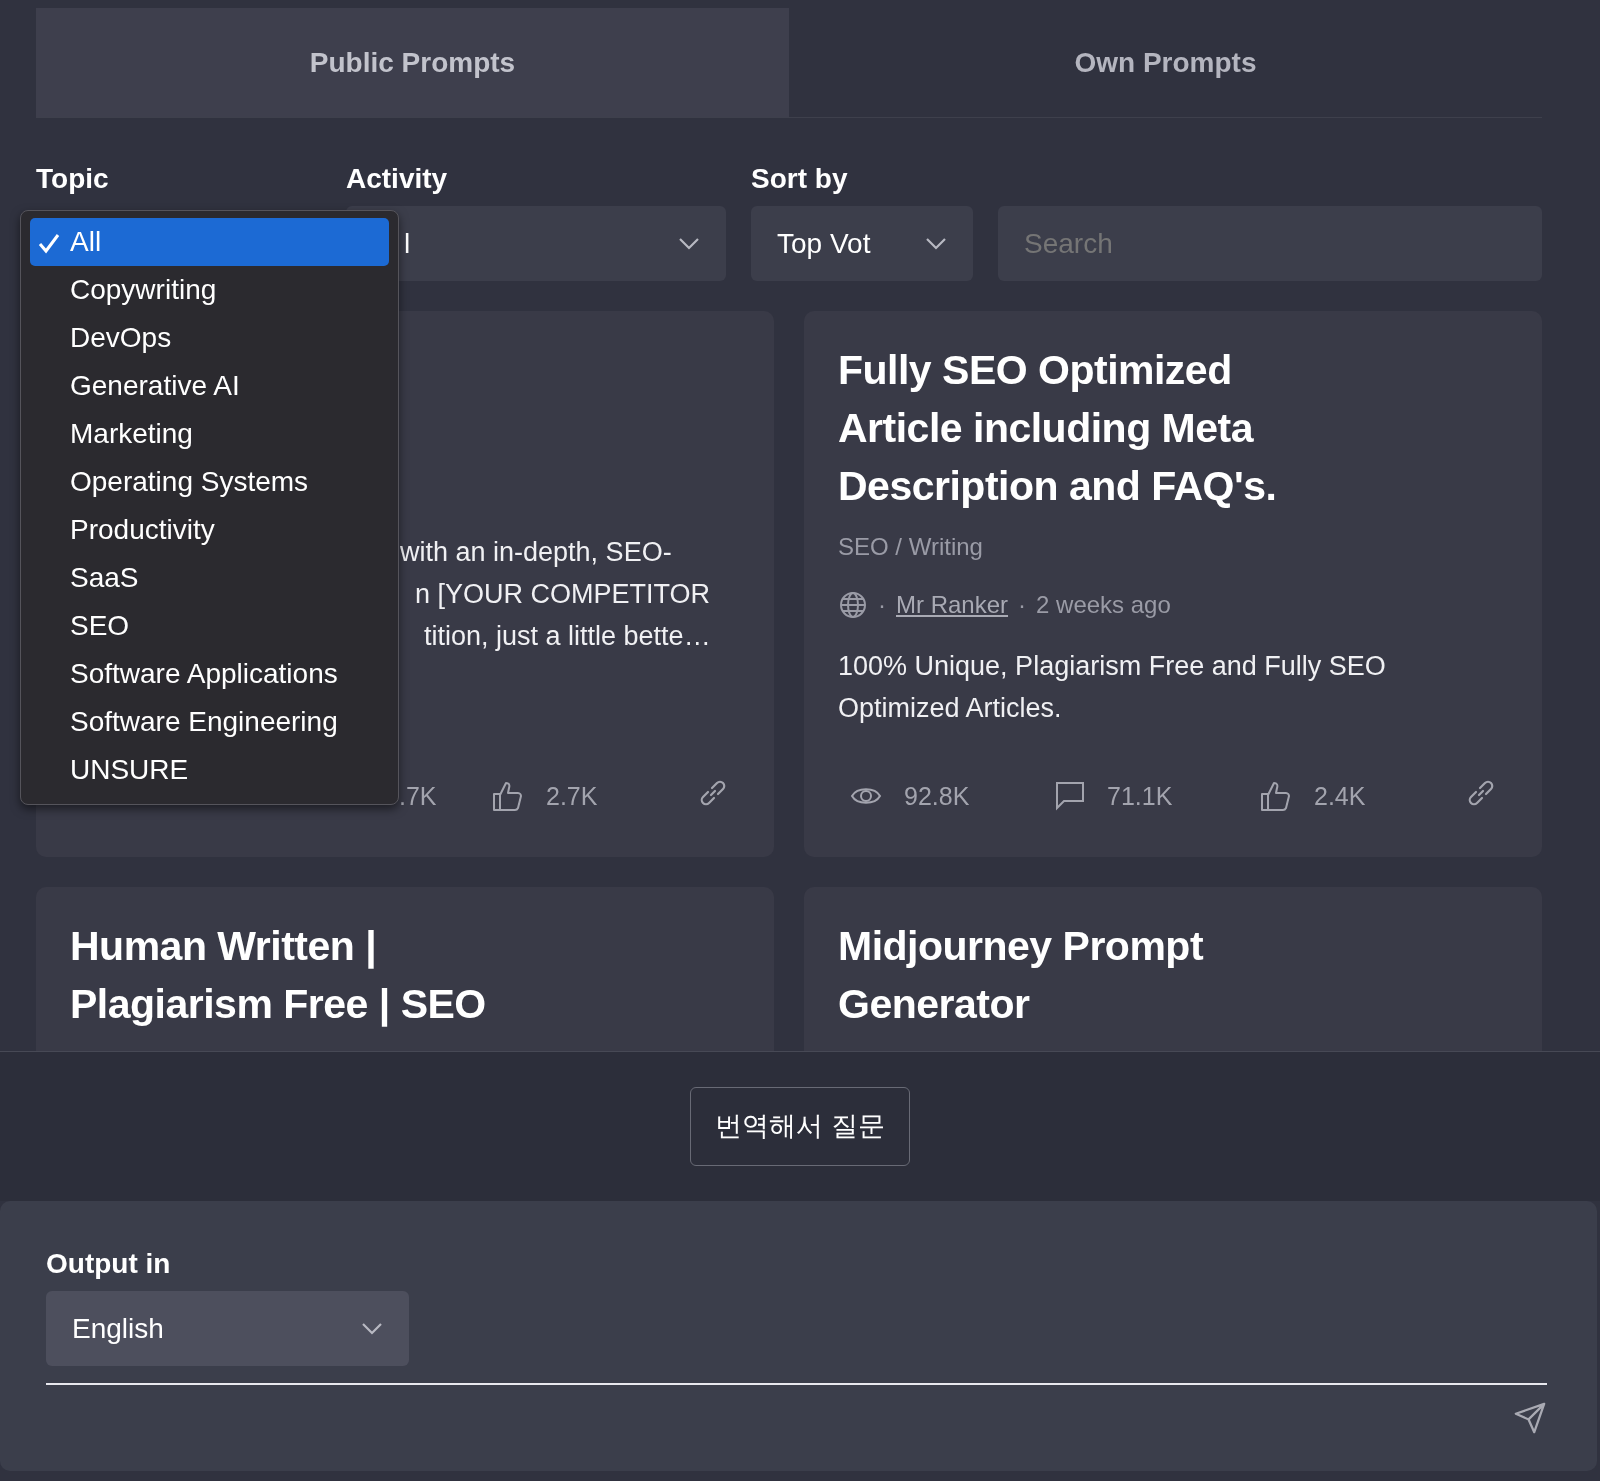  Describe the element at coordinates (1165, 62) in the screenshot. I see `tab: Own Prompts` at that location.